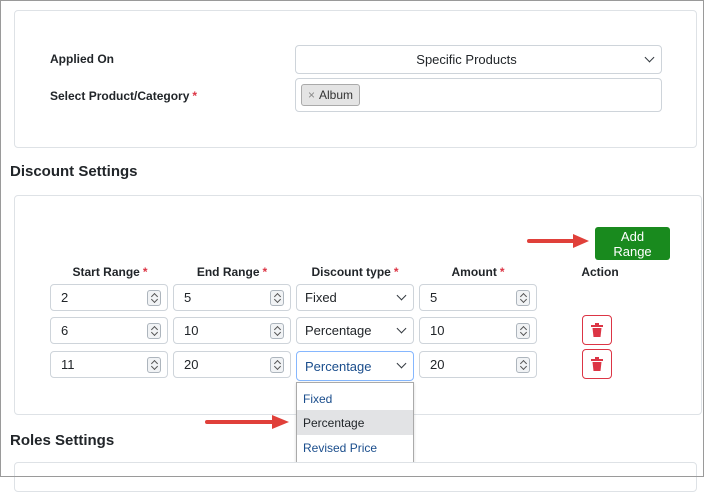 The height and width of the screenshot is (492, 704). What do you see at coordinates (124, 96) in the screenshot?
I see `select-product-label: Select Product/Category *` at bounding box center [124, 96].